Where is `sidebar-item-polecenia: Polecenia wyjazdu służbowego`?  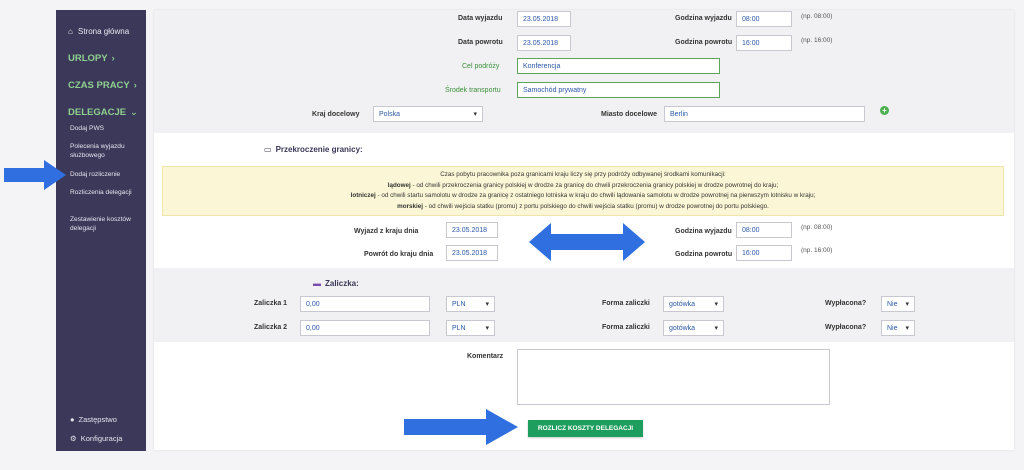 sidebar-item-polecenia: Polecenia wyjazdu służbowego is located at coordinates (106, 151).